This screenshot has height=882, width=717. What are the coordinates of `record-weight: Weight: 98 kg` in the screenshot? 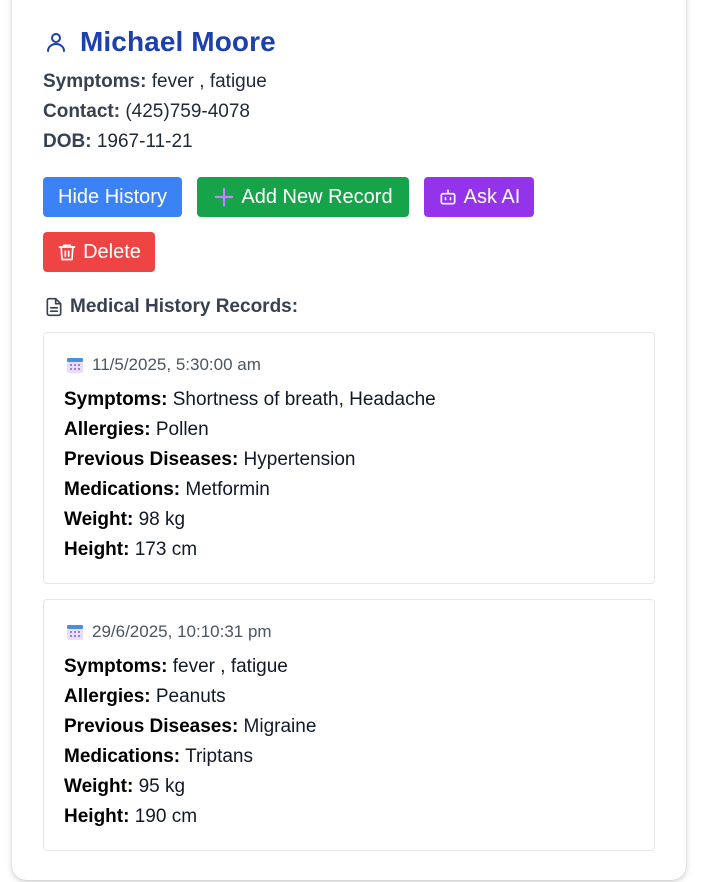 It's located at (124, 520).